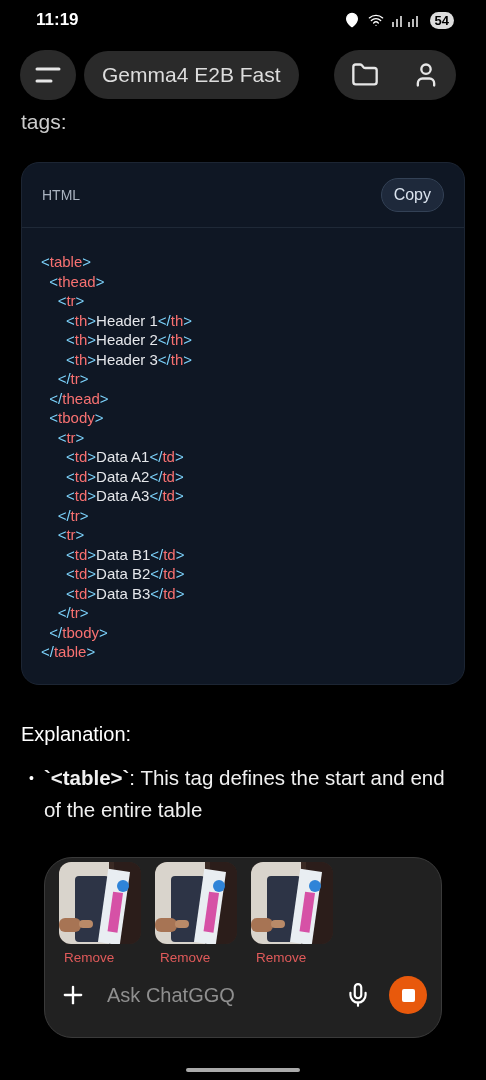 This screenshot has height=1080, width=486. I want to click on code-line: </tbody>, so click(78, 632).